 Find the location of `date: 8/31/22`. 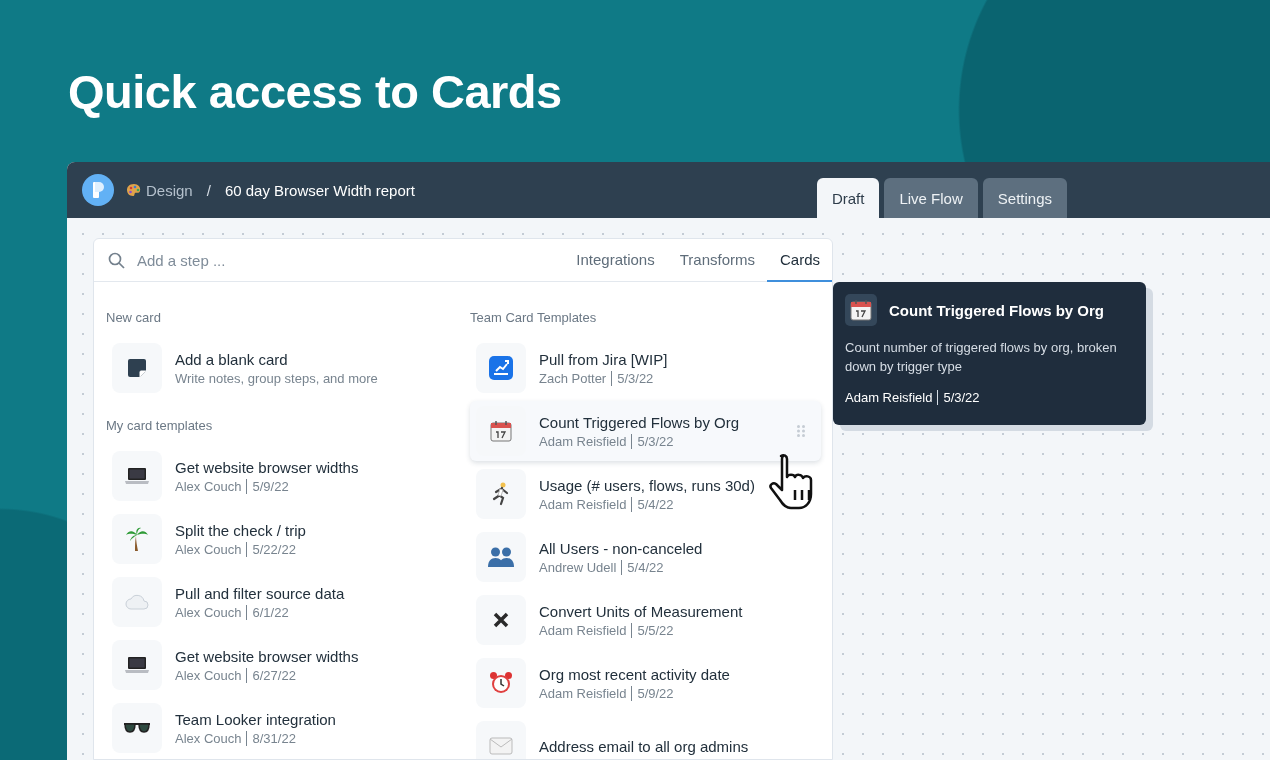

date: 8/31/22 is located at coordinates (271, 738).